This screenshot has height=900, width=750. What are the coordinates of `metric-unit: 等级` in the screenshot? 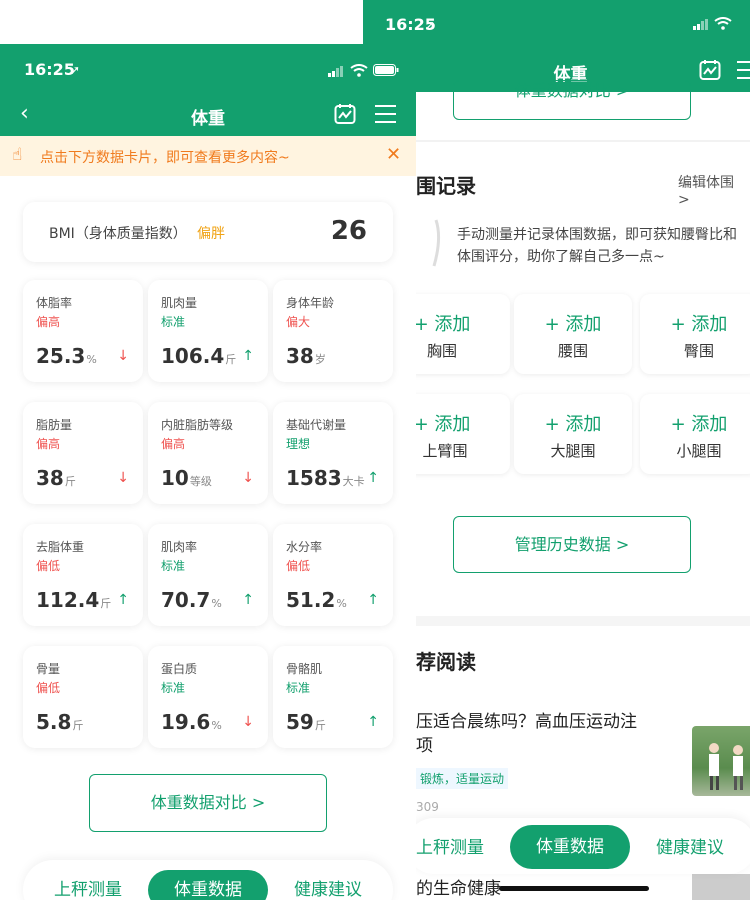 It's located at (200, 481).